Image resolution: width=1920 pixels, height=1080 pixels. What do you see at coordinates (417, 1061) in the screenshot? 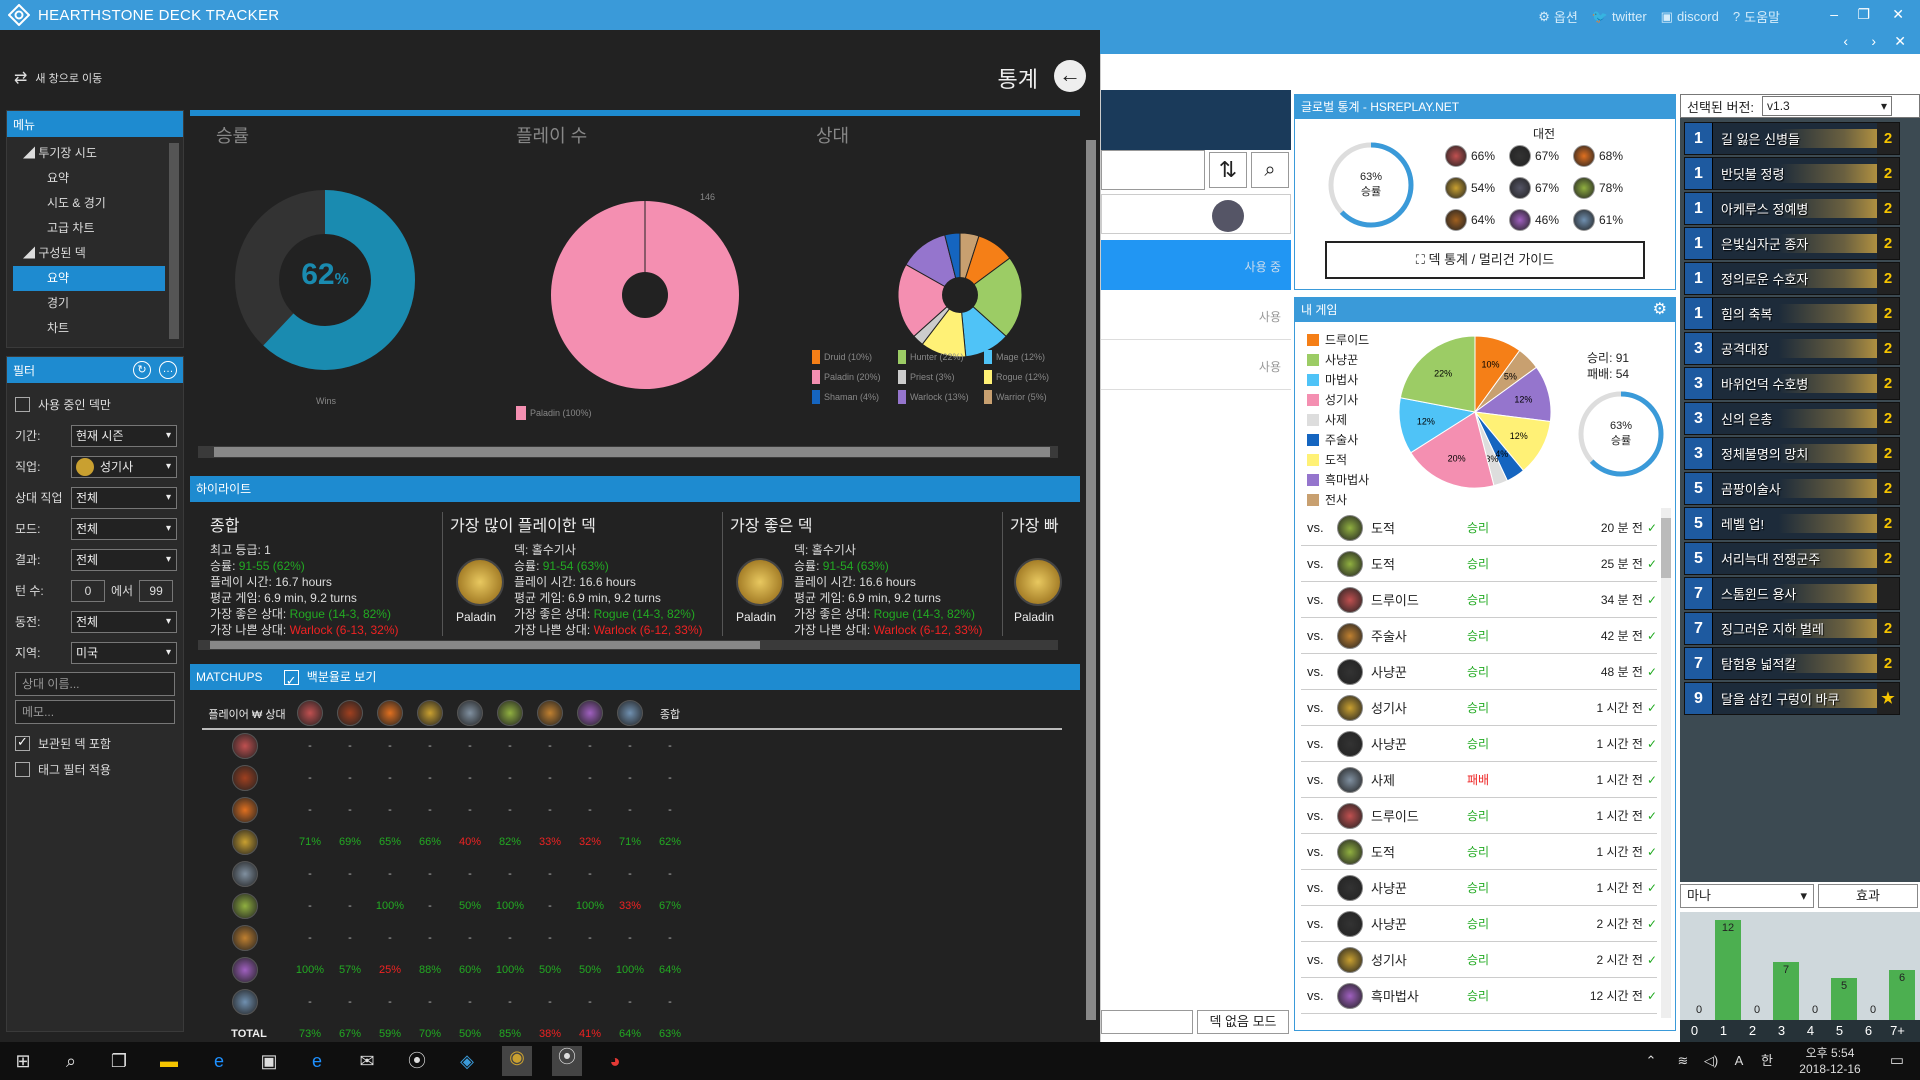
I see `app-icon: ⦿` at bounding box center [417, 1061].